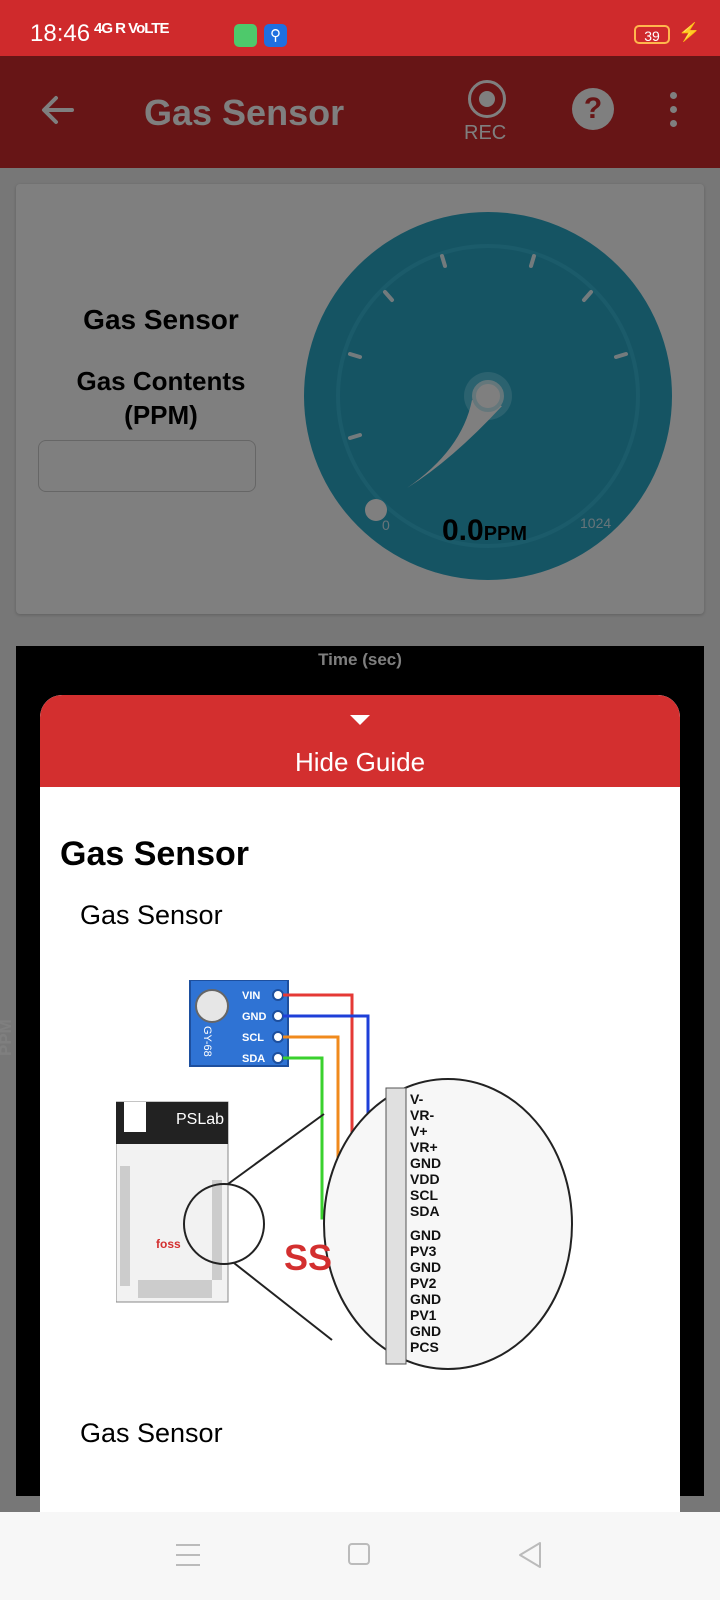 The height and width of the screenshot is (1600, 720). What do you see at coordinates (424, 1195) in the screenshot?
I see `header-pin-label: SCL` at bounding box center [424, 1195].